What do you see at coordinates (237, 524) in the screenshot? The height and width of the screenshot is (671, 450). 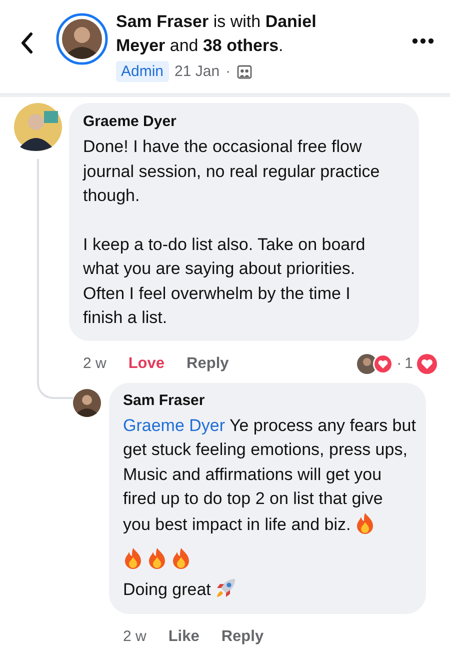 I see `comment-text: you best impact in life and biz.` at bounding box center [237, 524].